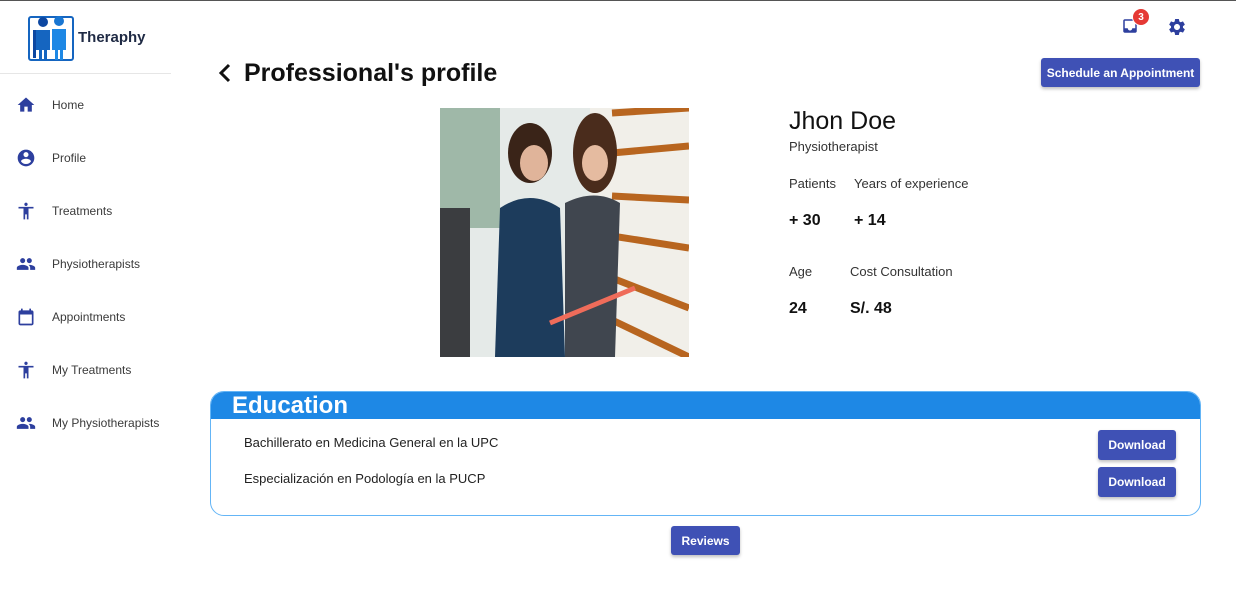 This screenshot has height=594, width=1236. I want to click on cost-label: Cost Consultation, so click(901, 271).